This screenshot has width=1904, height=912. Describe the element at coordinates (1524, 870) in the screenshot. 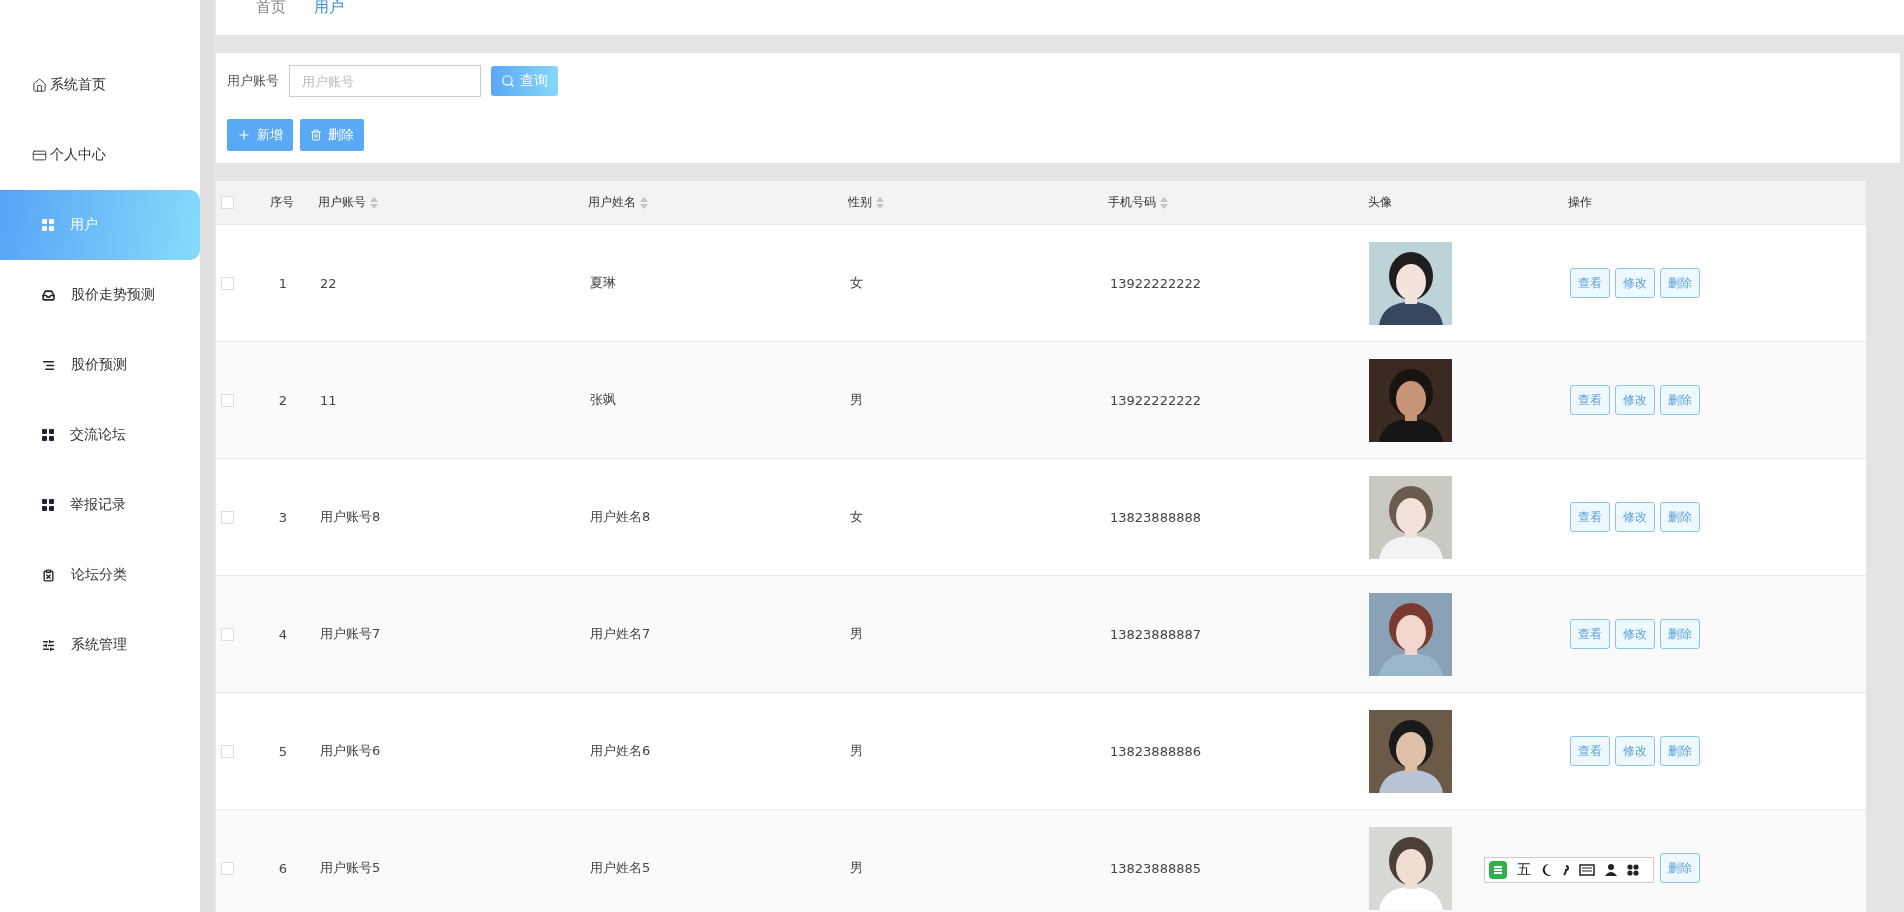

I see `ime-mode-label: 五` at that location.